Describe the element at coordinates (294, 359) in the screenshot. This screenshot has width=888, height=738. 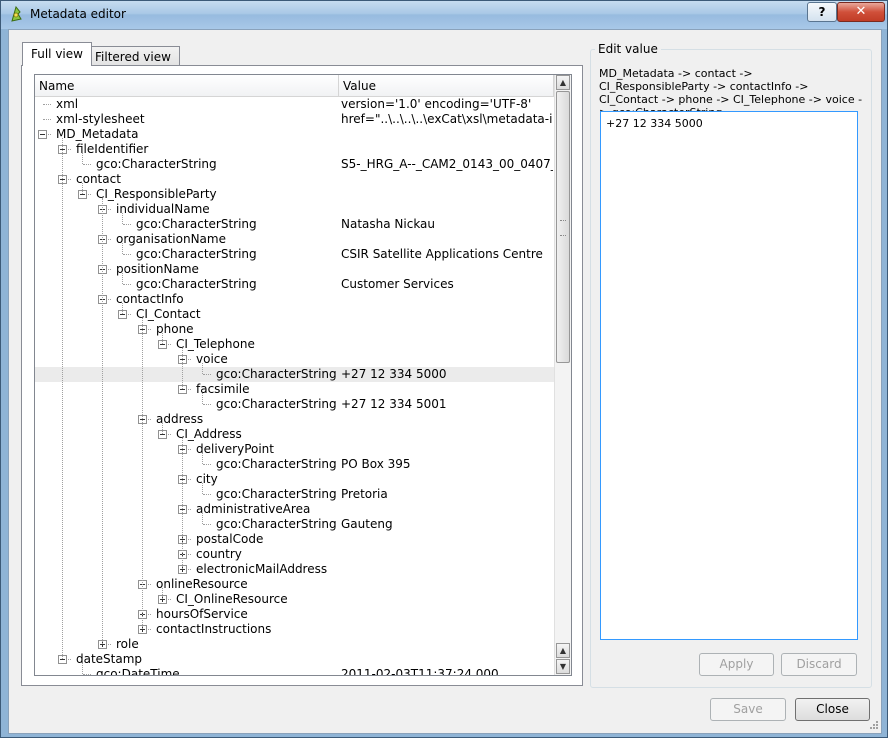
I see `tree-row: voice` at that location.